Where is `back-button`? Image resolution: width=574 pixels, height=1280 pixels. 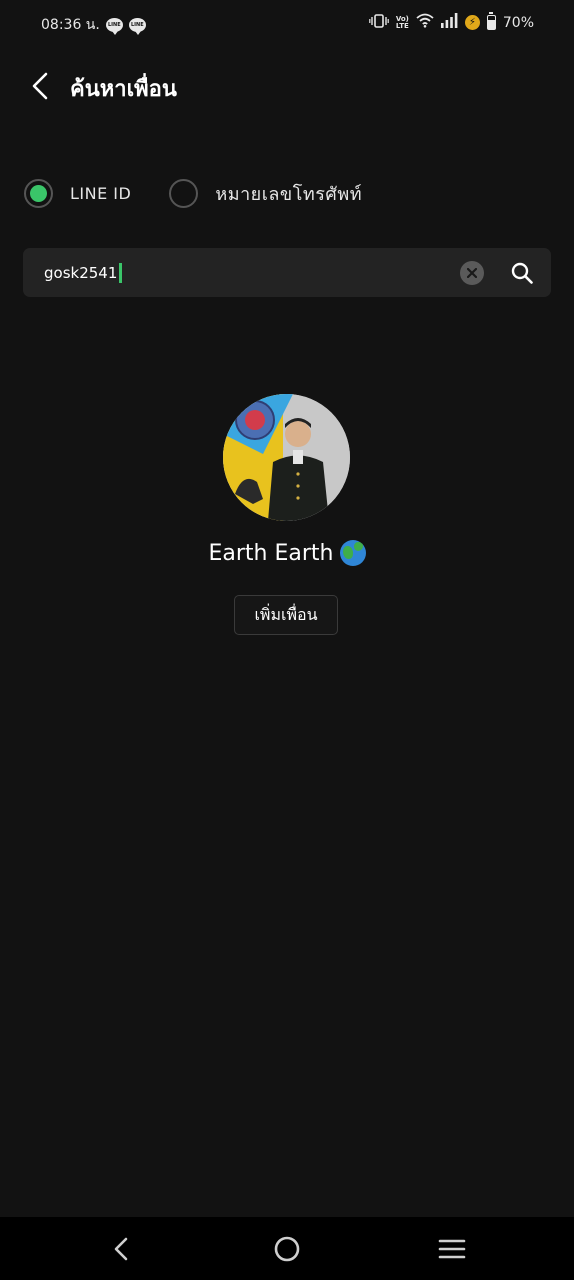 back-button is located at coordinates (40, 86).